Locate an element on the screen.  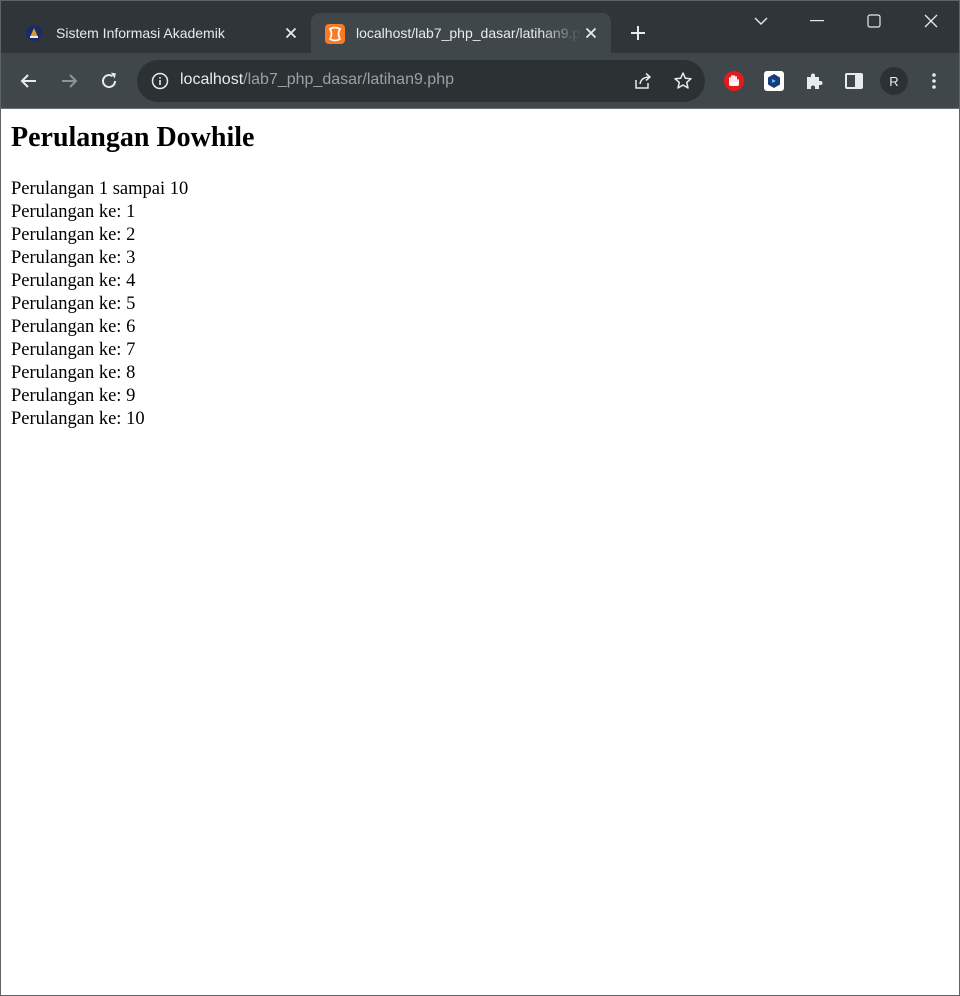
loop-line: Perulangan ke: 1 is located at coordinates (73, 212).